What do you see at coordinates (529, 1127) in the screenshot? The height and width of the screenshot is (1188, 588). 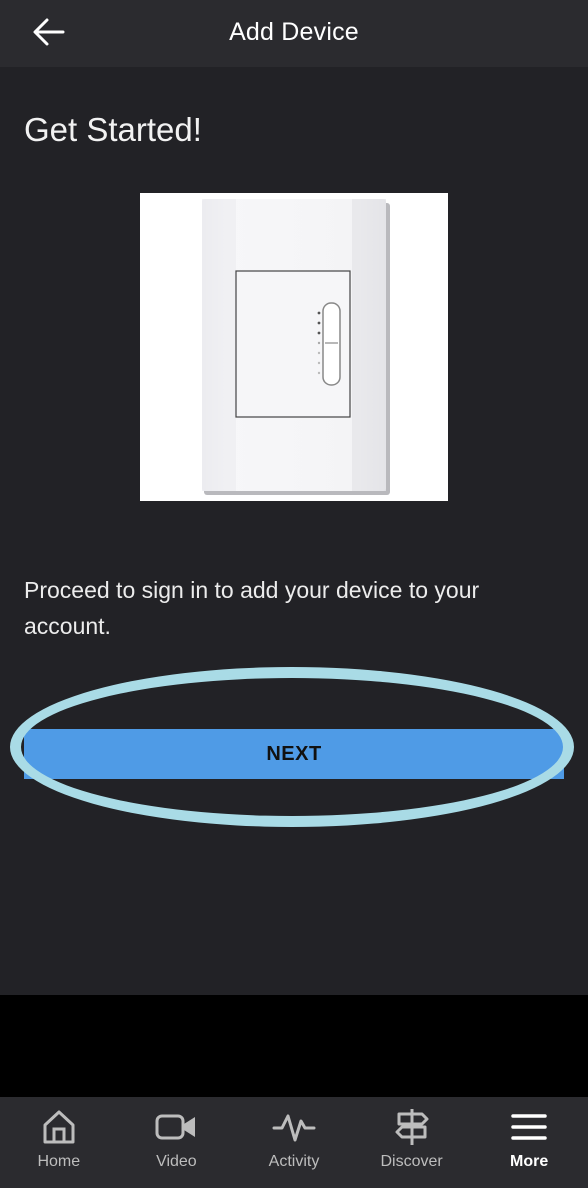 I see `hamburger-menu-icon` at bounding box center [529, 1127].